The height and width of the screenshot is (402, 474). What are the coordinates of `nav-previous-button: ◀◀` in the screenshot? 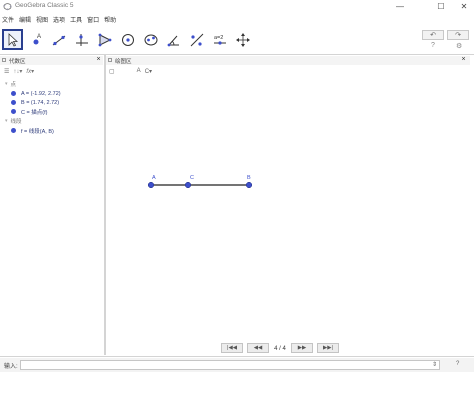 It's located at (258, 348).